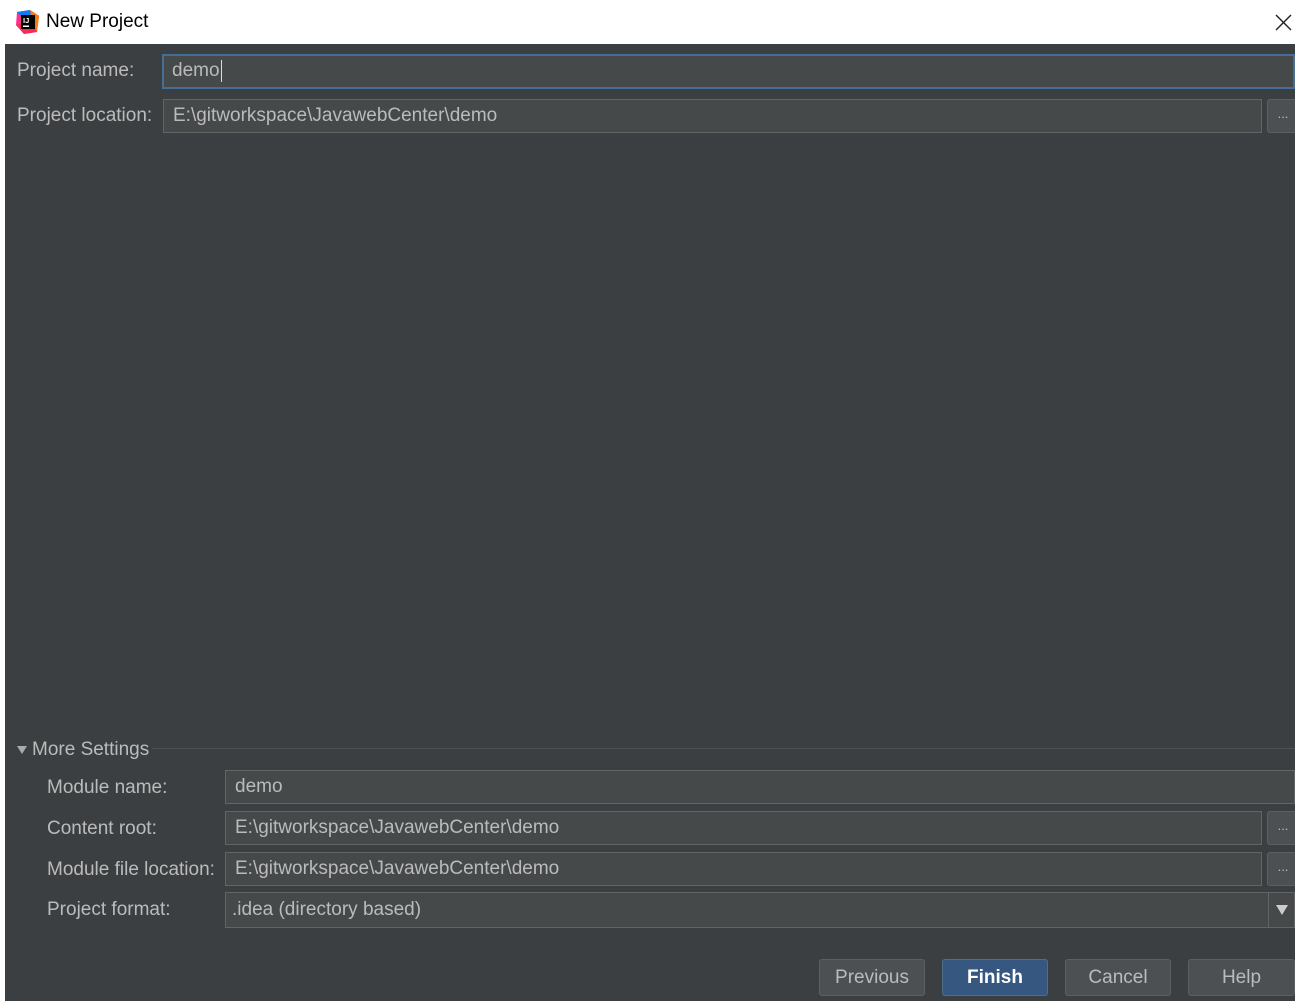  What do you see at coordinates (712, 116) in the screenshot?
I see `project-location-input: E:\gitworkspace\JavawebCenter\demo` at bounding box center [712, 116].